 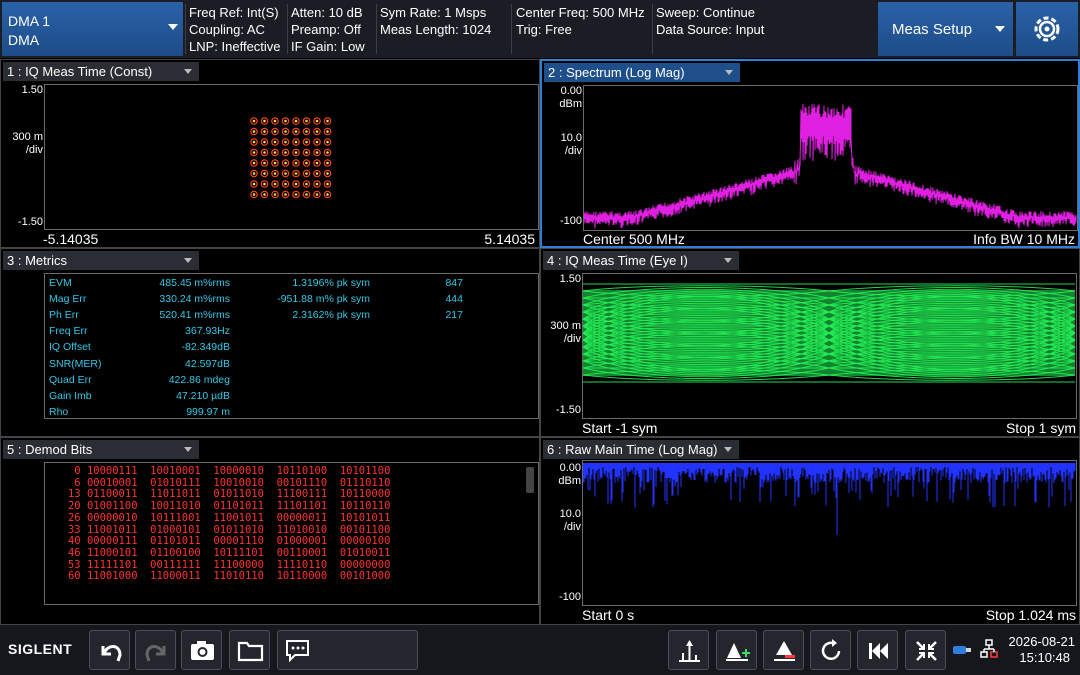 I want to click on screenshot-button, so click(x=201, y=650).